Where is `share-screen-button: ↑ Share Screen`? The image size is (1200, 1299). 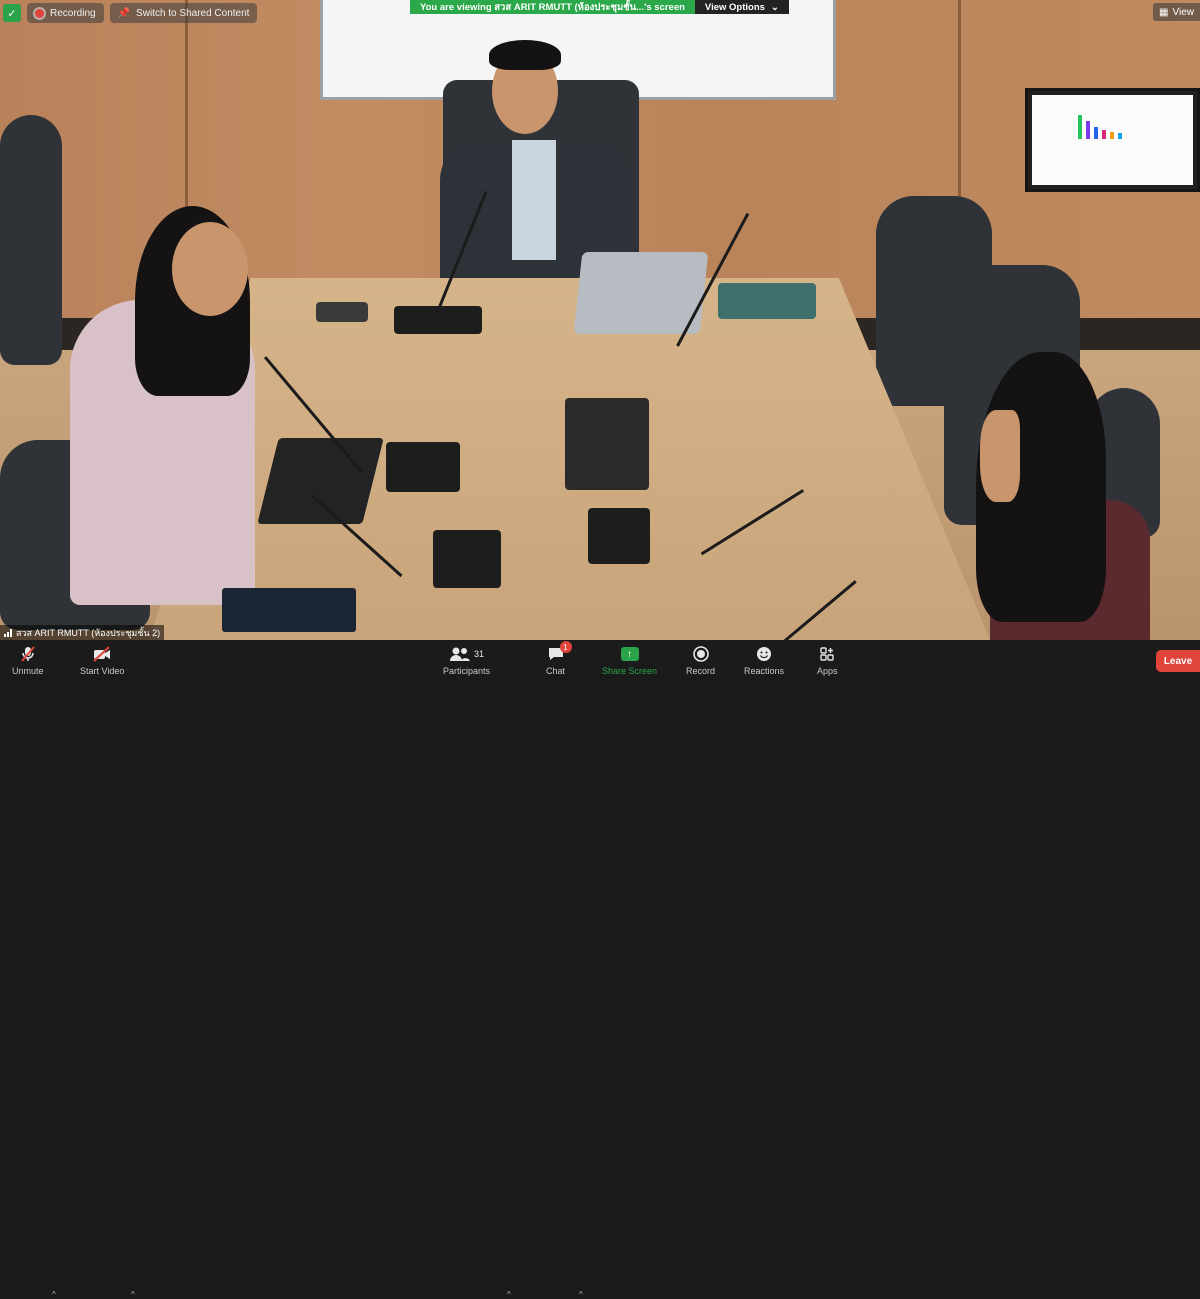
share-screen-button: ↑ Share Screen is located at coordinates (629, 660).